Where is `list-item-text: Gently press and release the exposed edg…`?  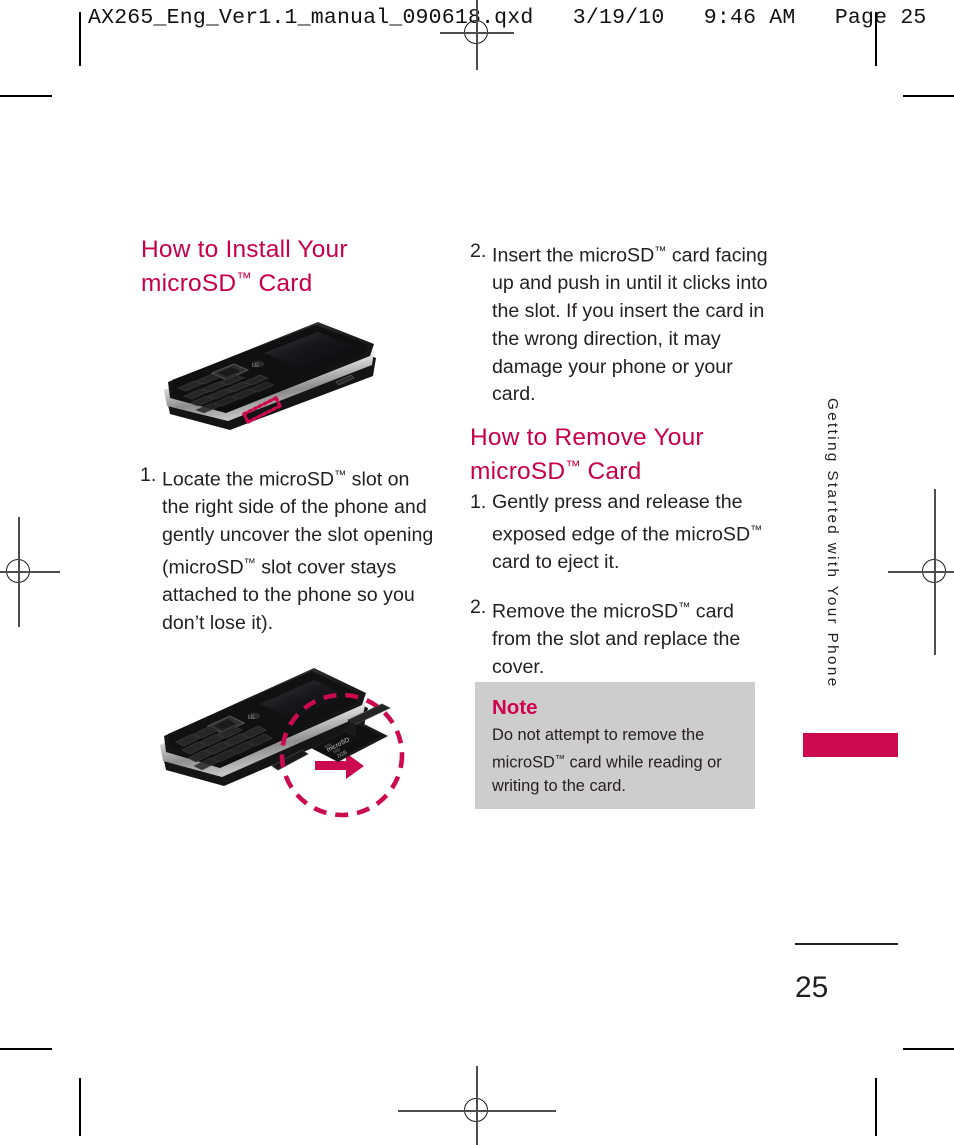 list-item-text: Gently press and release the exposed edg… is located at coordinates (631, 533).